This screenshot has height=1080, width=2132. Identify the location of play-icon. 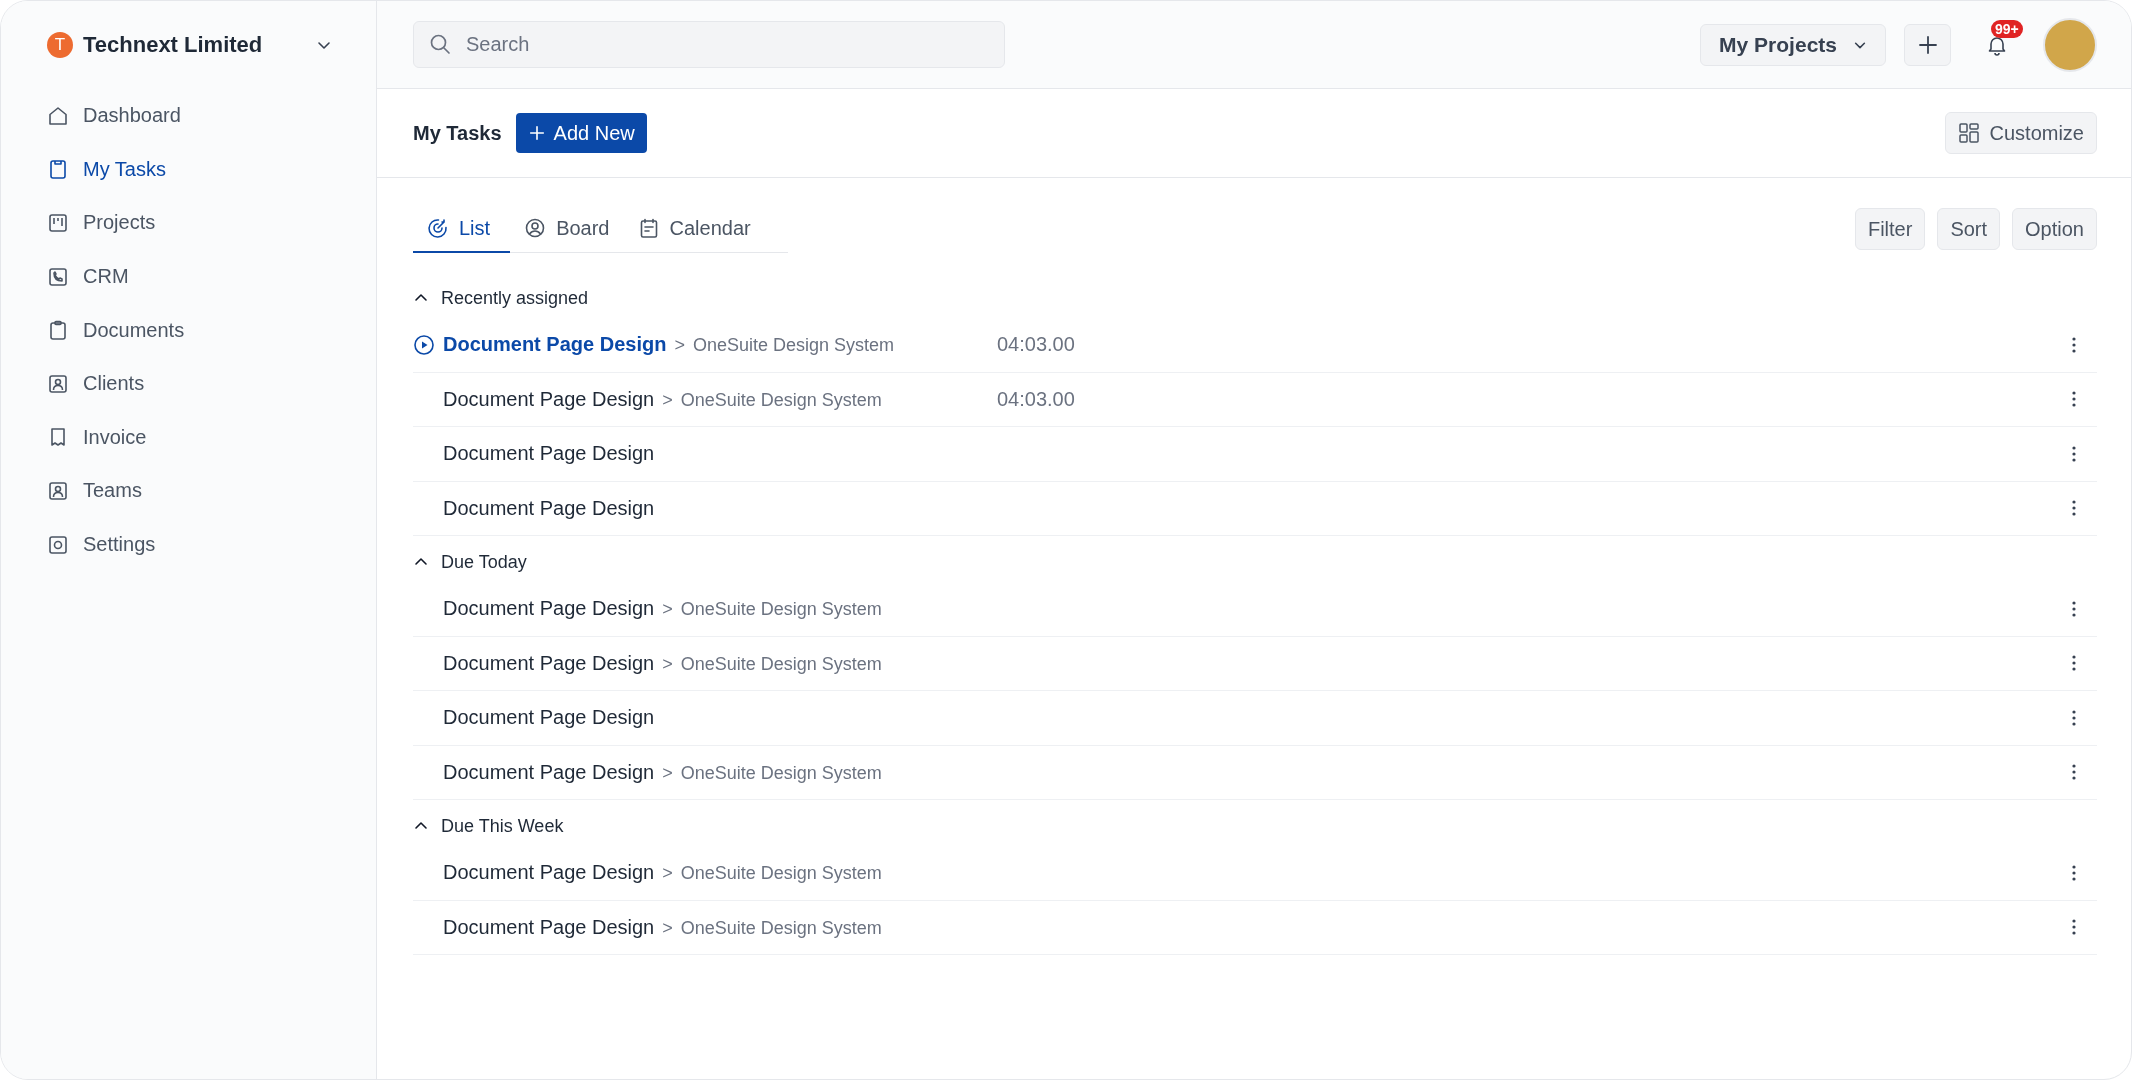
(424, 344).